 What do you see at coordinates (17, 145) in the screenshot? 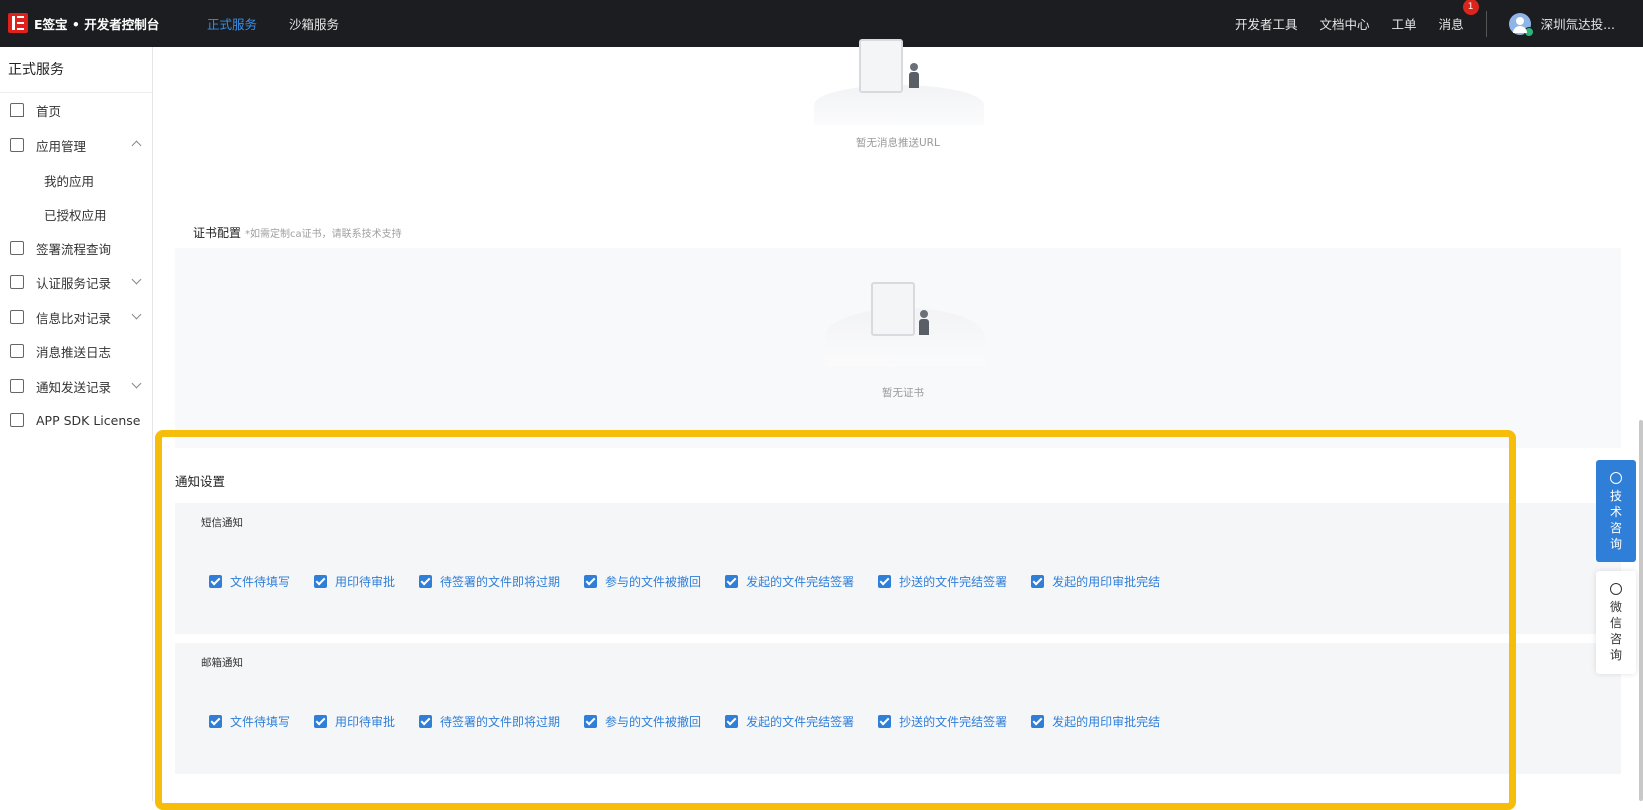
I see `apps-grid-icon` at bounding box center [17, 145].